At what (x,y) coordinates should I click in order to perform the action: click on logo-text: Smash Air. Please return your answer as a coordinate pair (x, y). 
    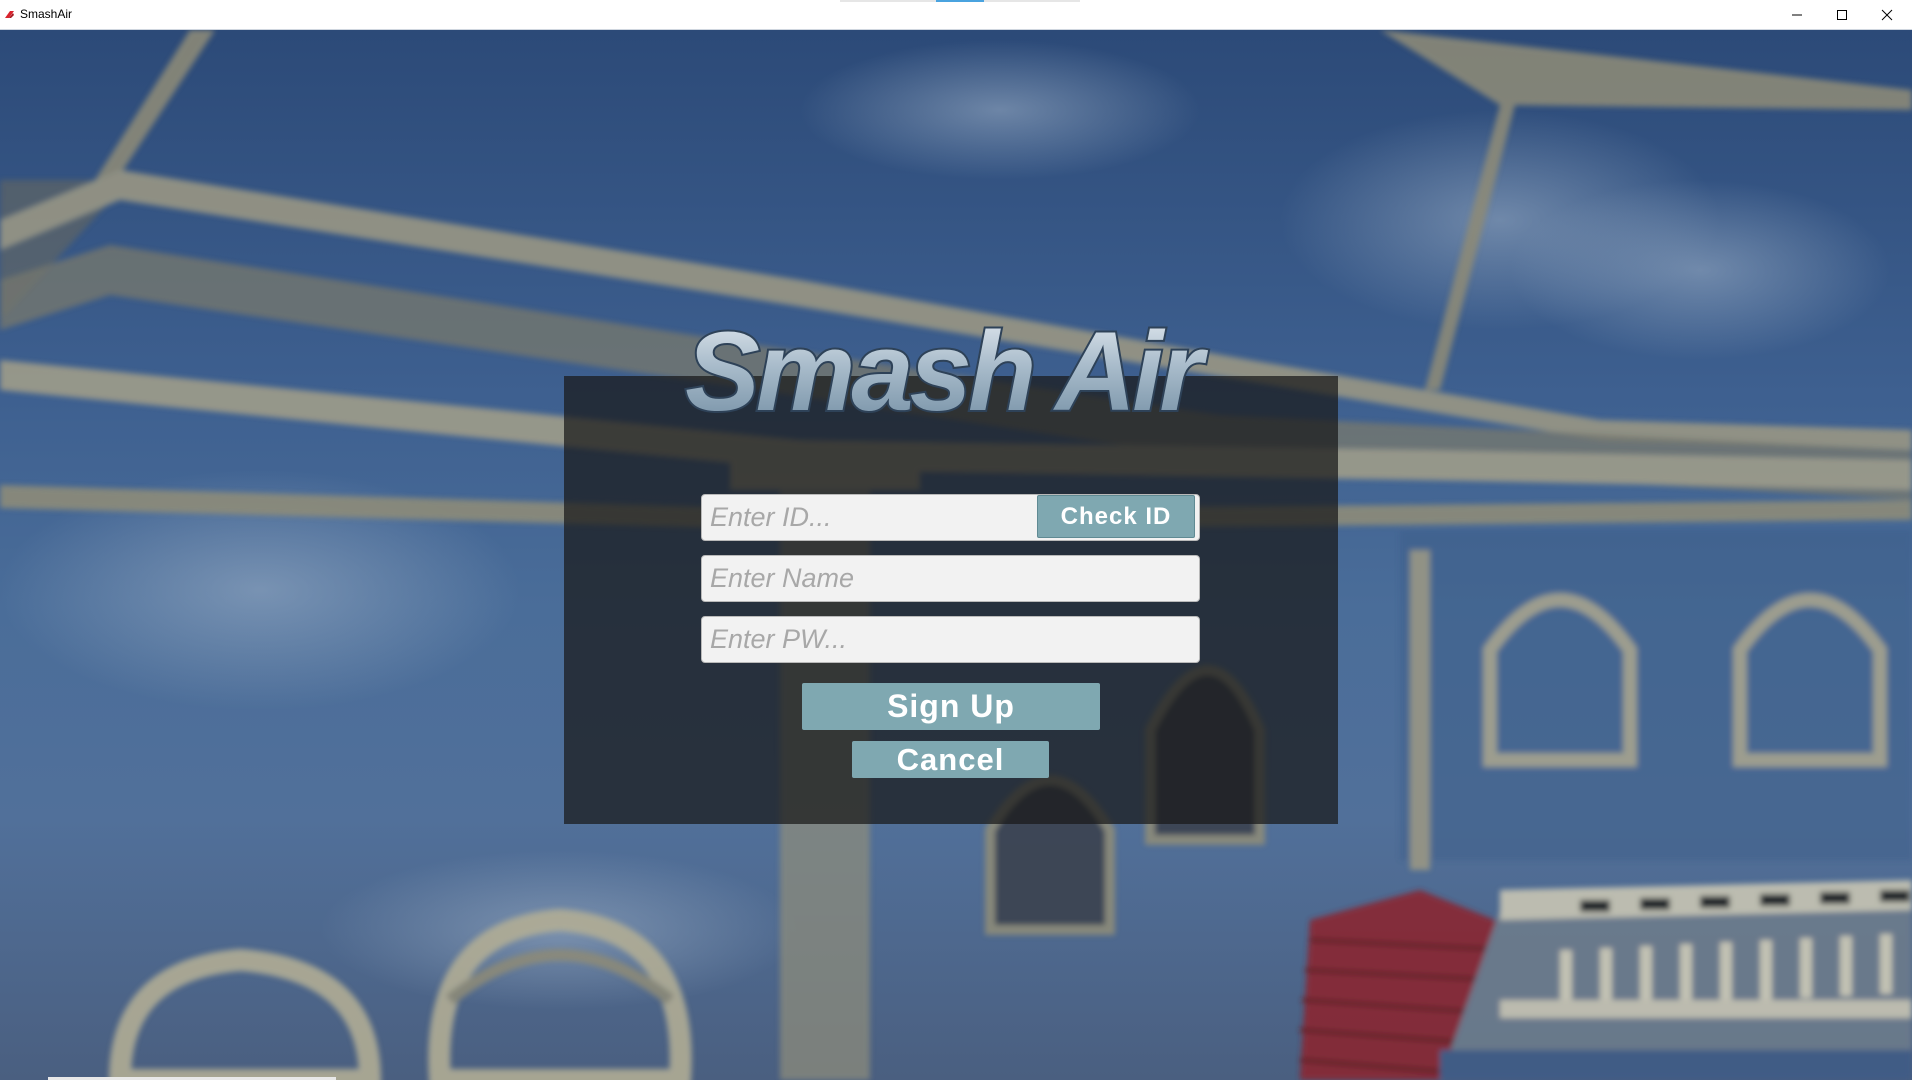
    Looking at the image, I should click on (946, 371).